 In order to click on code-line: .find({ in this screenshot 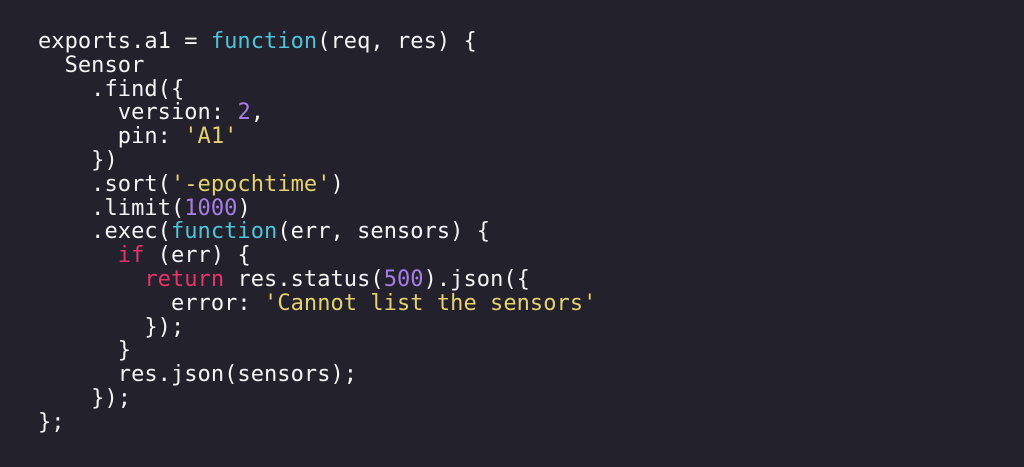, I will do `click(317, 89)`.